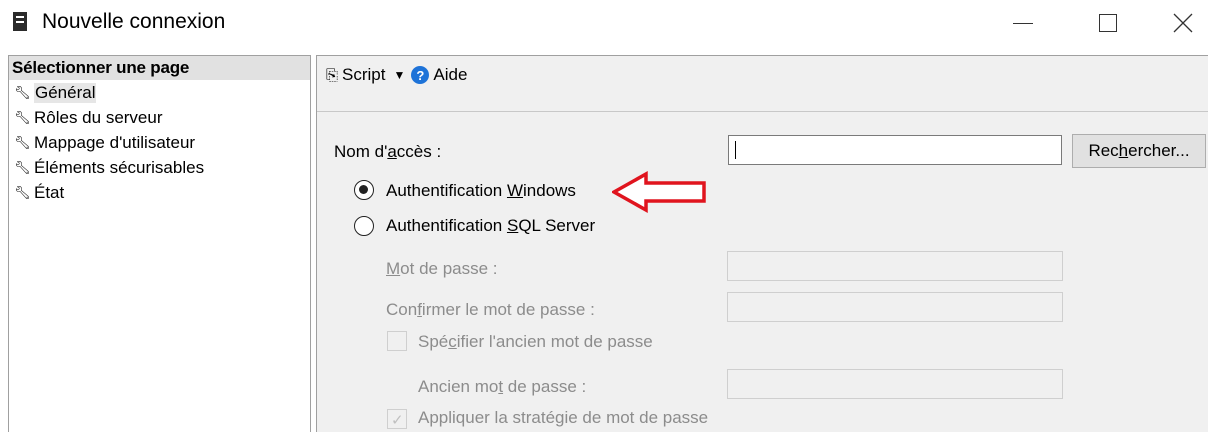 This screenshot has width=1208, height=432. I want to click on title-bar: Nouvelle connexion, so click(604, 23).